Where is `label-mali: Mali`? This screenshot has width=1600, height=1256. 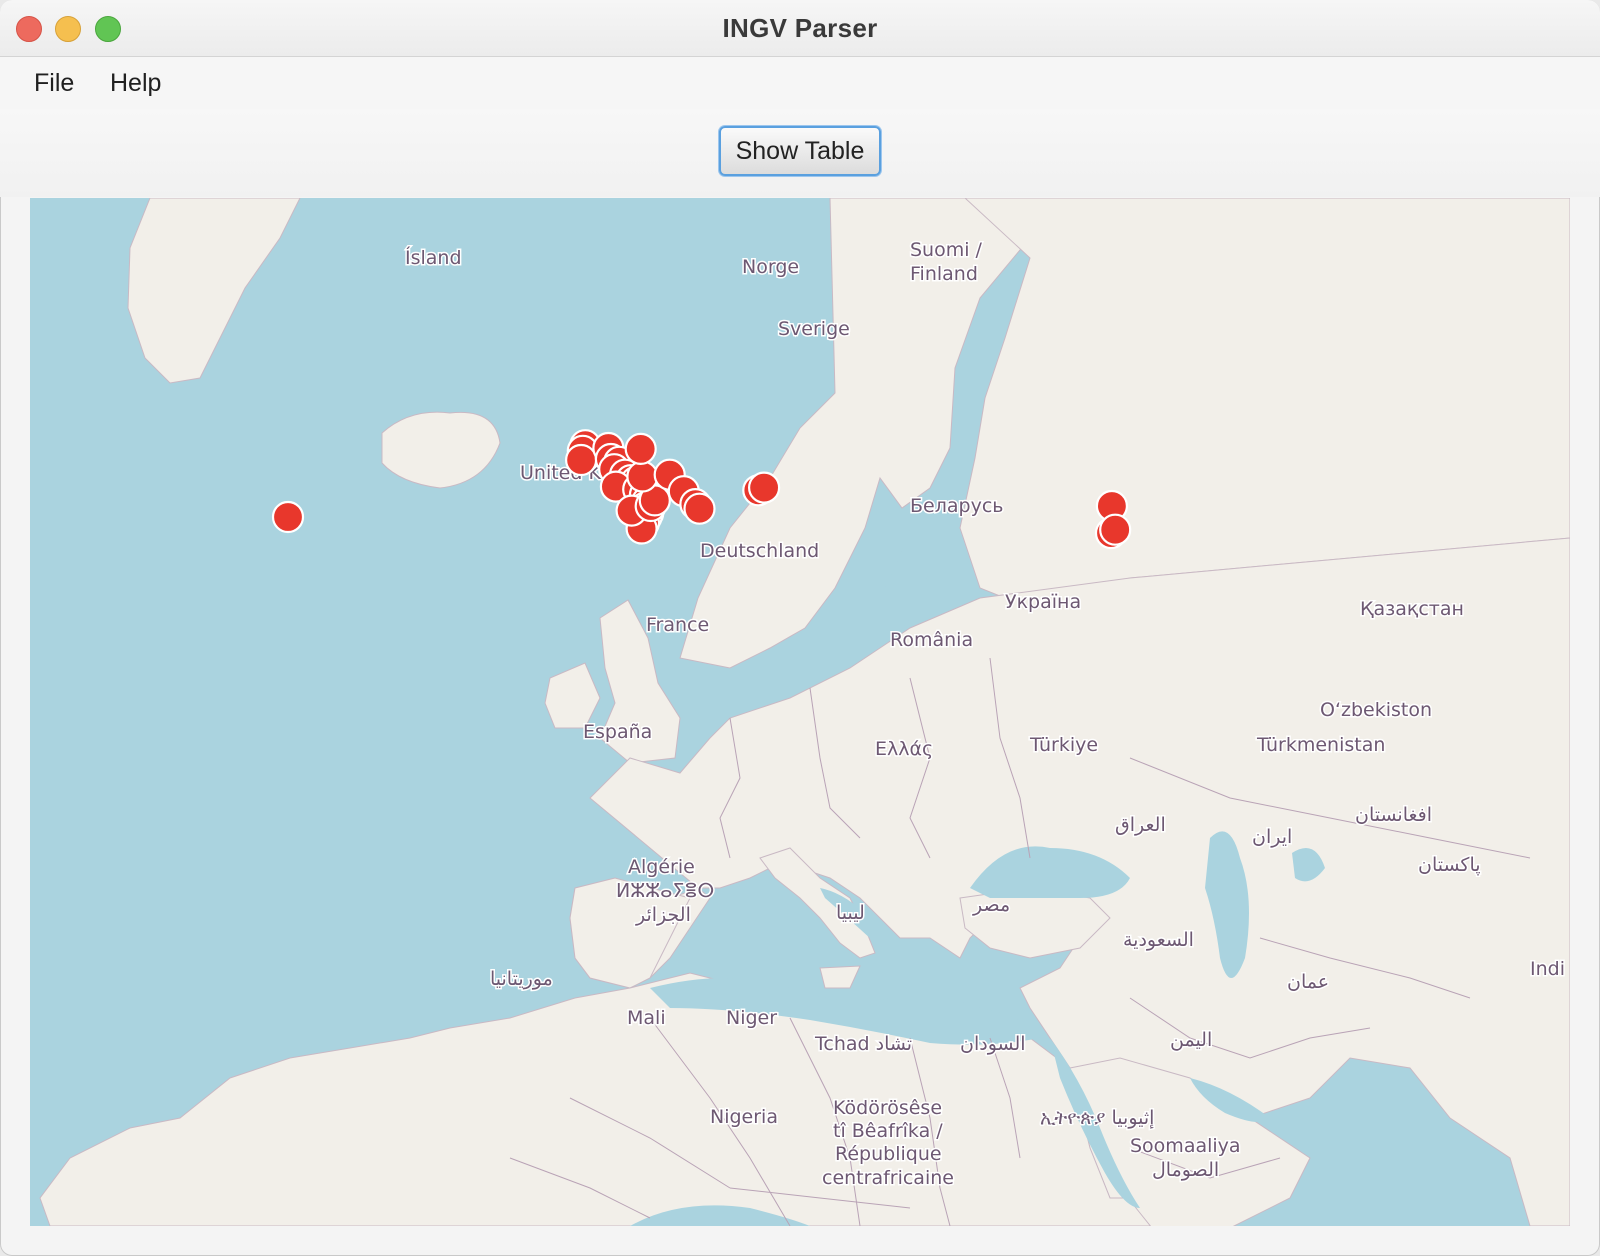 label-mali: Mali is located at coordinates (646, 1018).